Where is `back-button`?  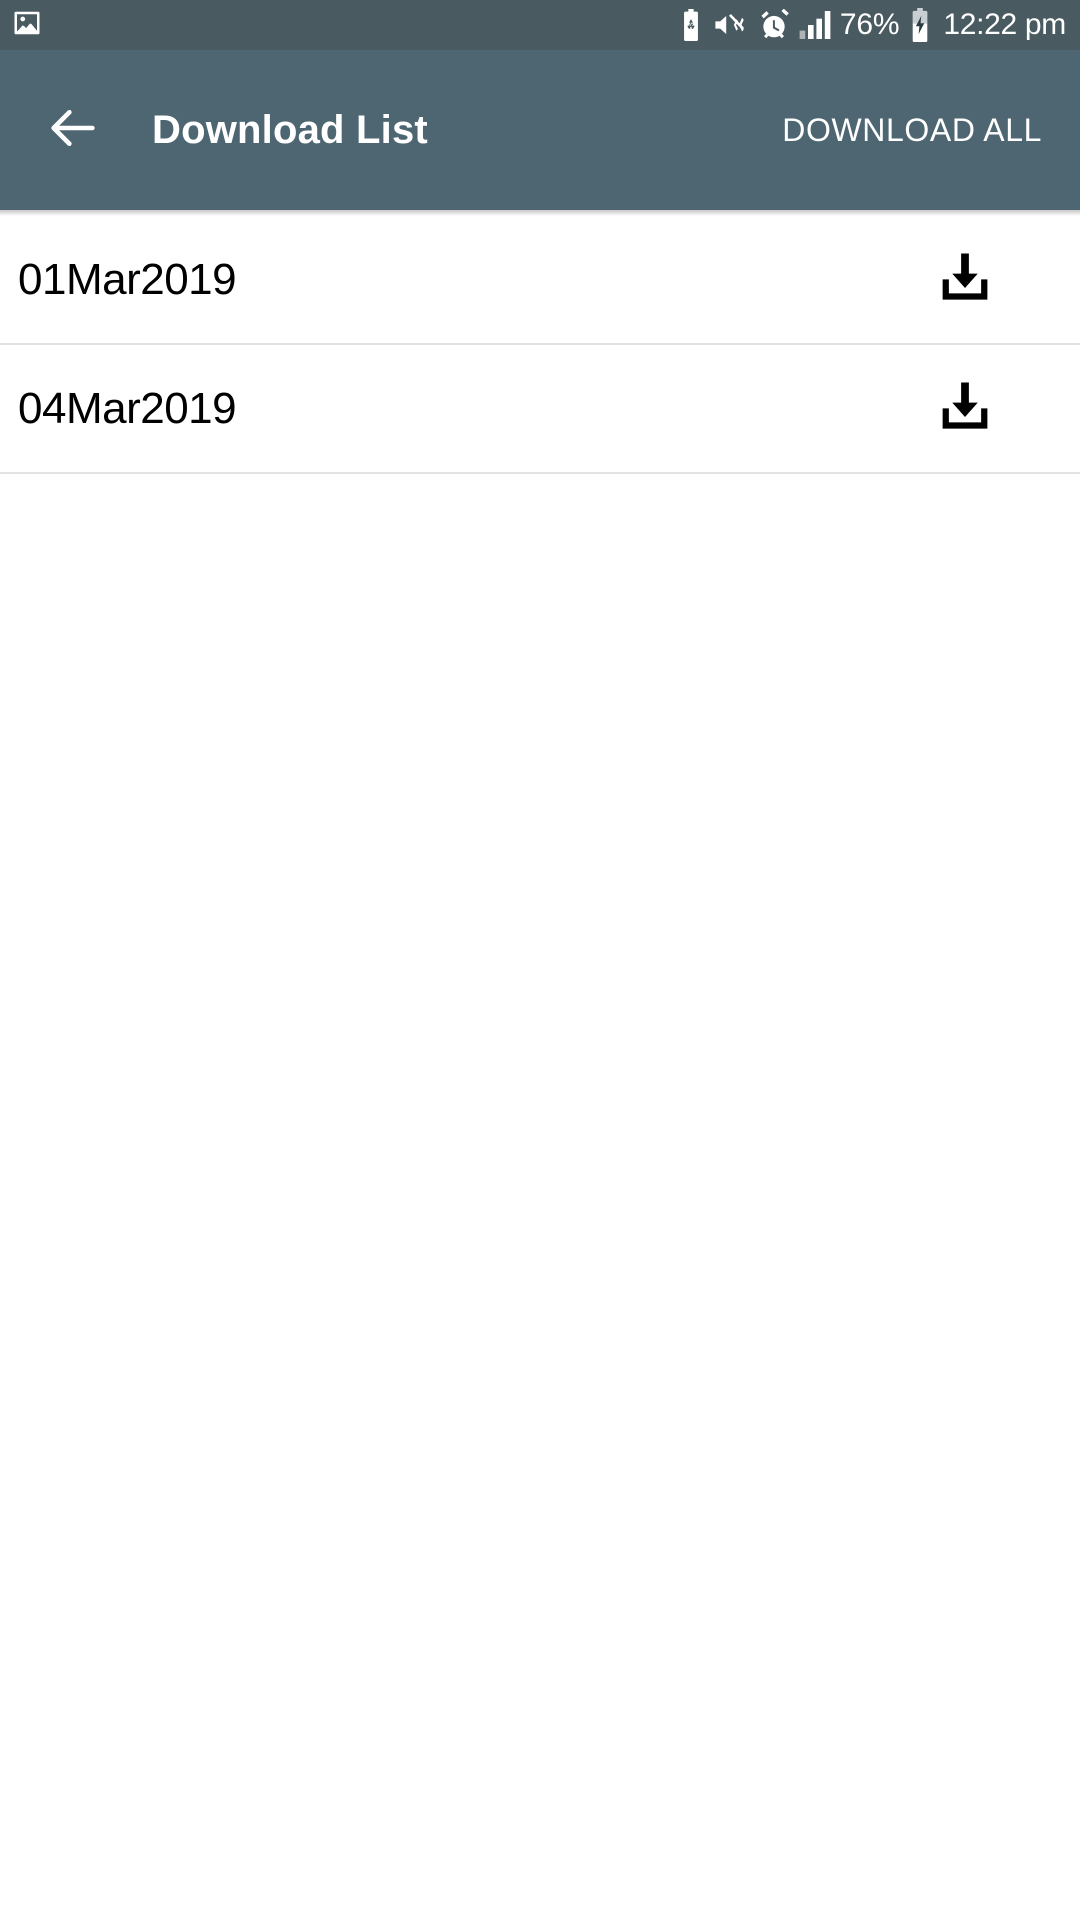
back-button is located at coordinates (73, 130).